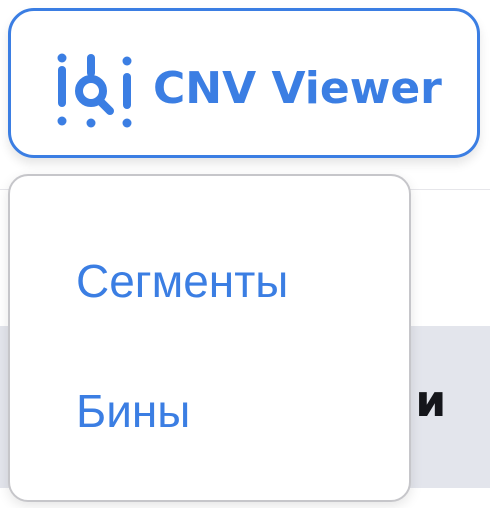 Image resolution: width=490 pixels, height=508 pixels. Describe the element at coordinates (297, 88) in the screenshot. I see `app-title: CNV Viewer` at that location.